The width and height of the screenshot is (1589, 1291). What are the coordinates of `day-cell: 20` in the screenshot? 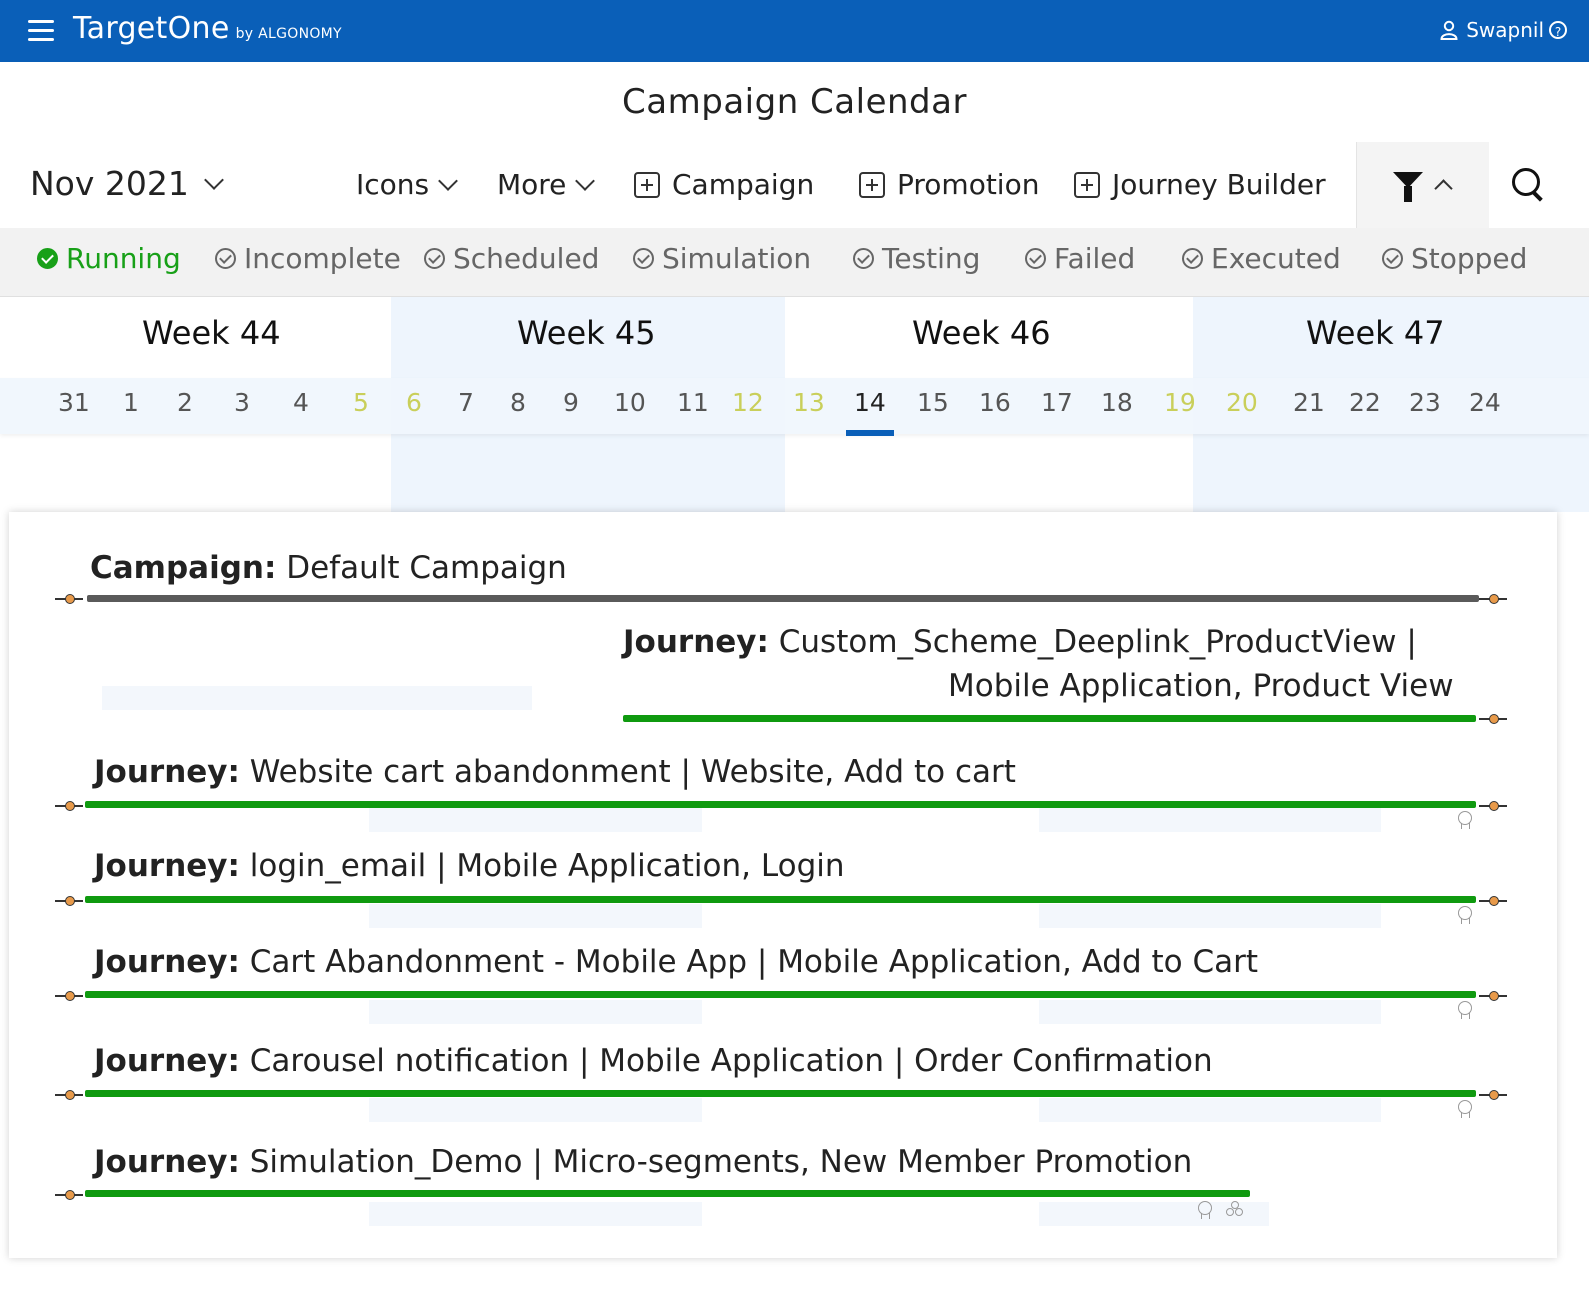 It's located at (1242, 402).